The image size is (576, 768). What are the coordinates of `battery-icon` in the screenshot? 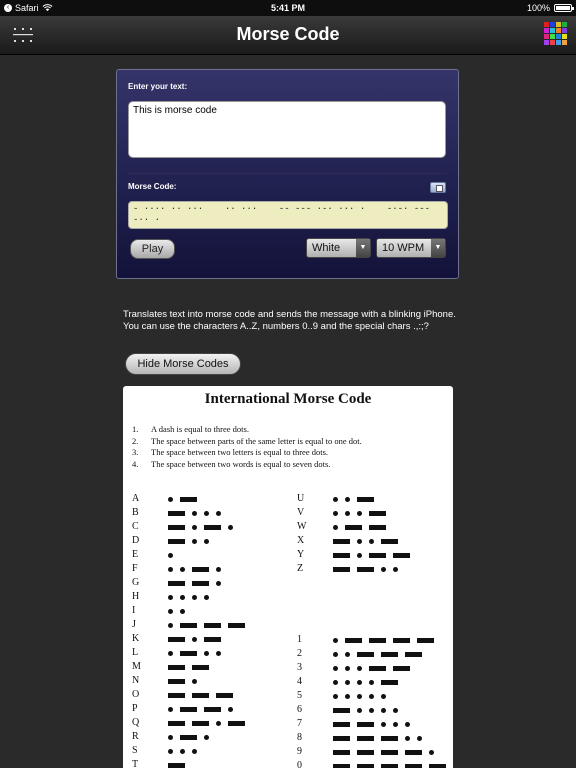 It's located at (564, 8).